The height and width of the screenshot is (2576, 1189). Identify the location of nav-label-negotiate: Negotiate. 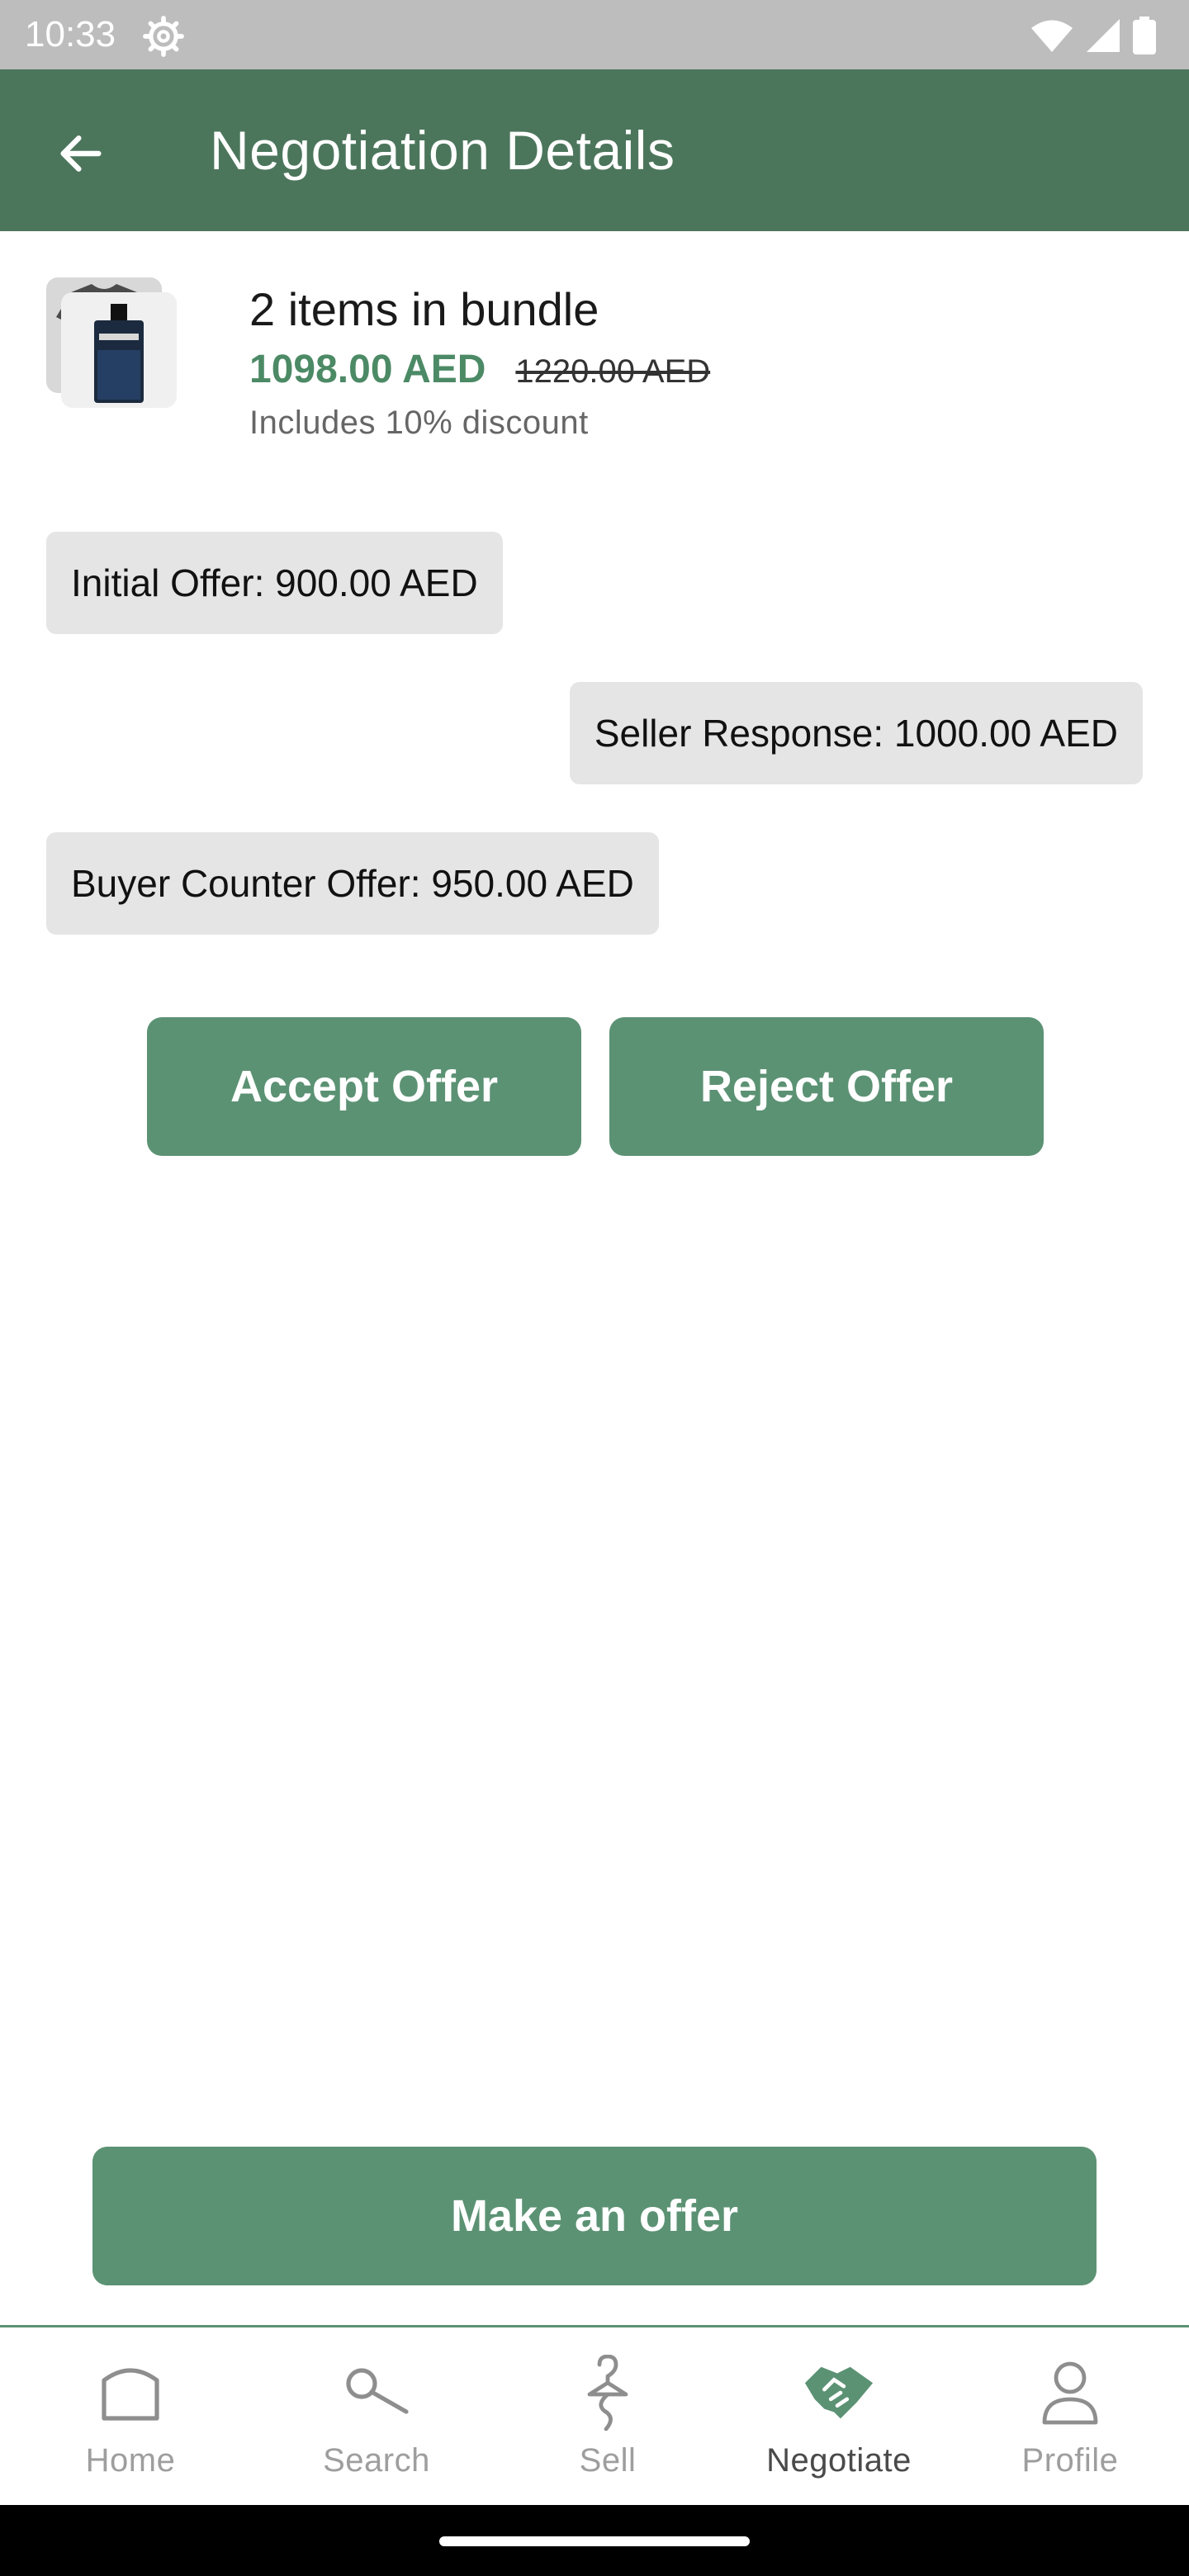
(839, 2460).